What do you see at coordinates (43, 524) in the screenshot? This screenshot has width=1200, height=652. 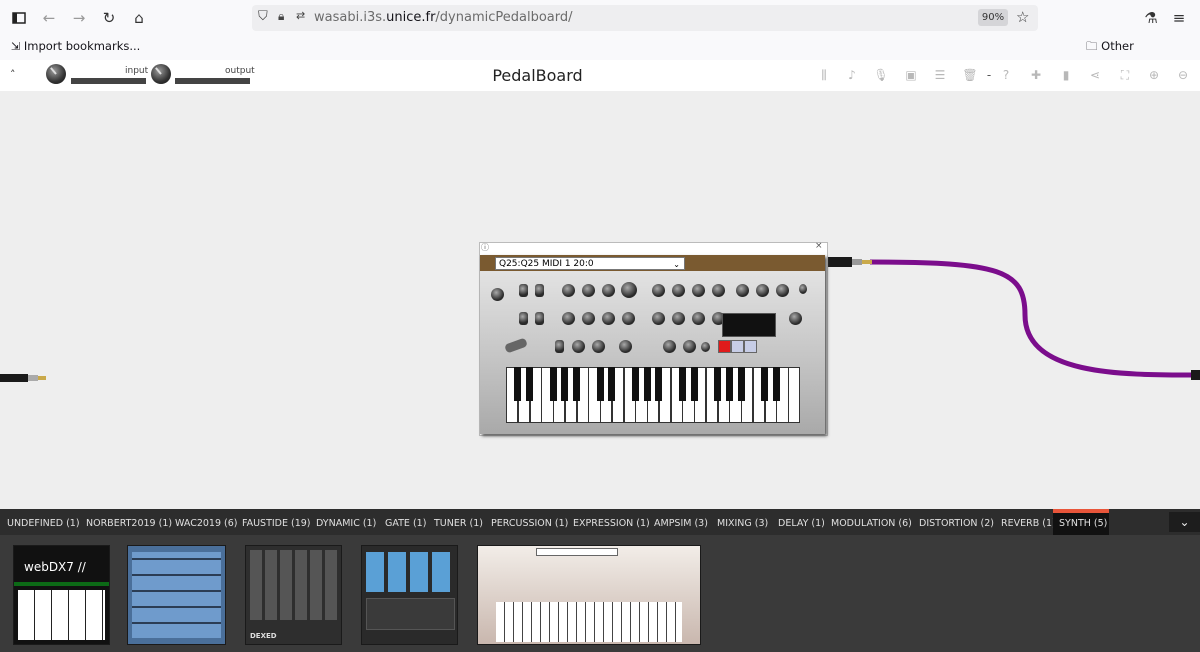 I see `category-tab: UNDEFINED (1)` at bounding box center [43, 524].